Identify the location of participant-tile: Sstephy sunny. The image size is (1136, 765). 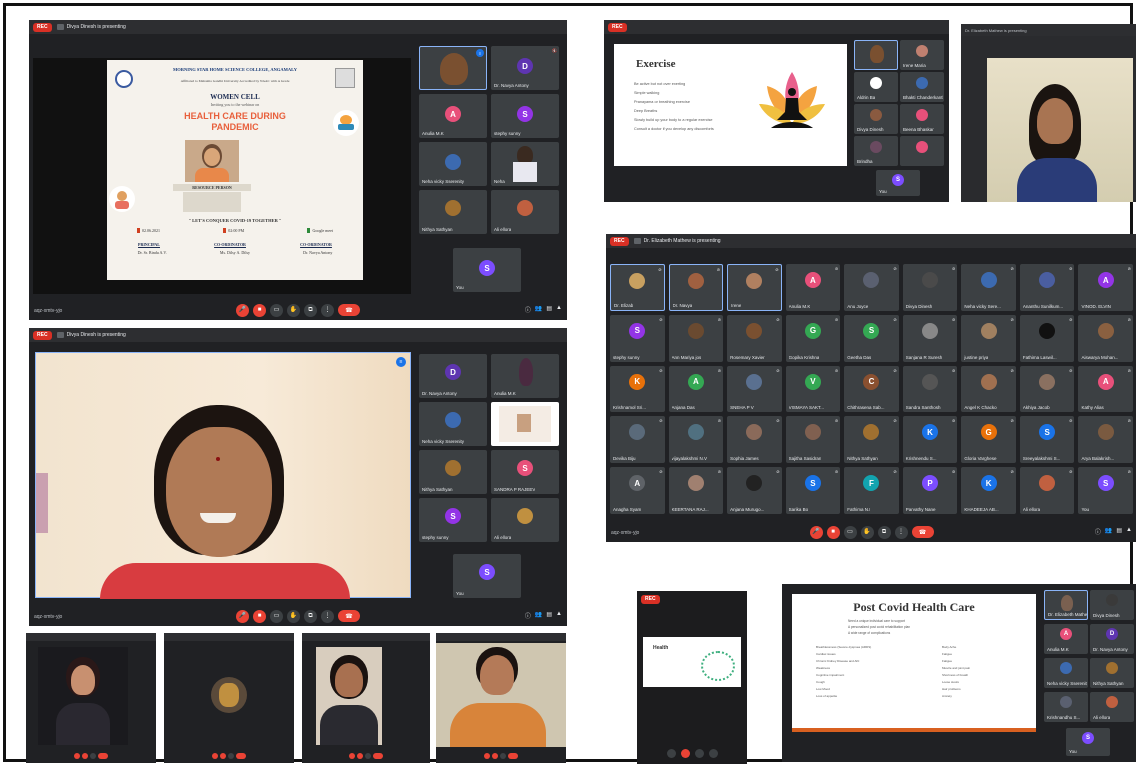
(453, 520).